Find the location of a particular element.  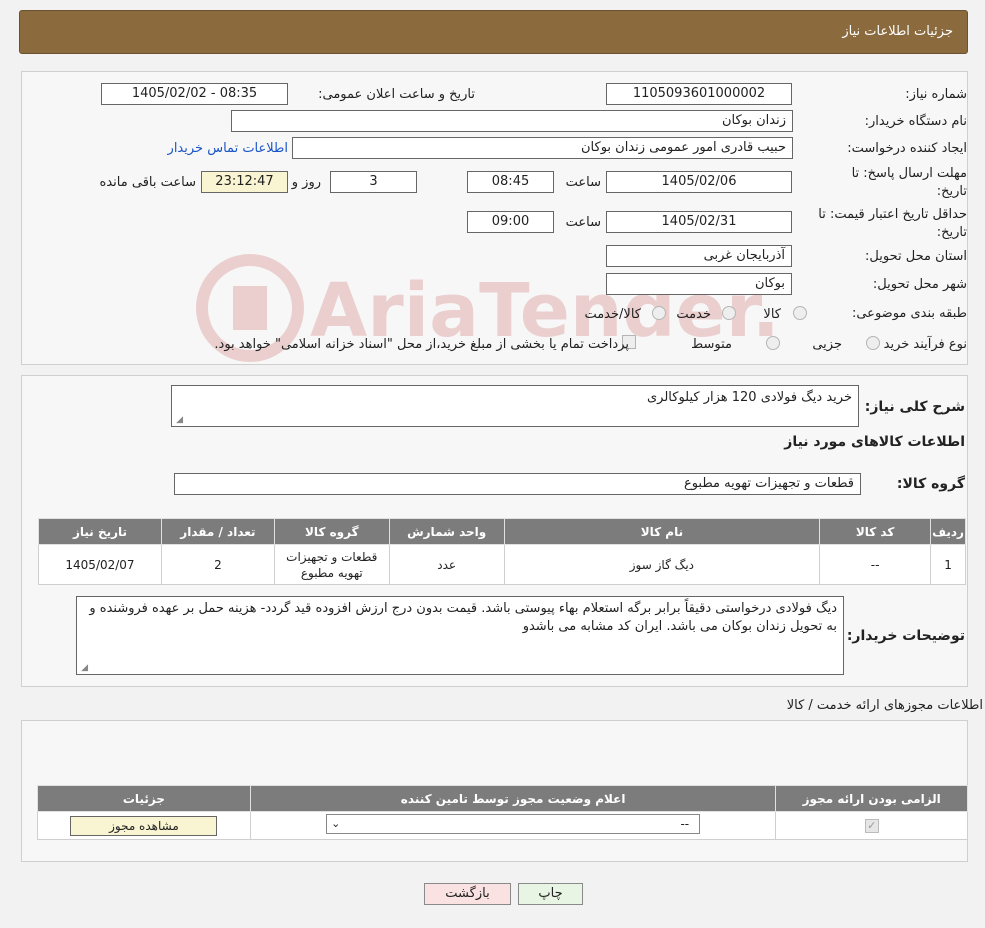

page-header: جزئیات اطلاعات نیاز is located at coordinates (493, 32).